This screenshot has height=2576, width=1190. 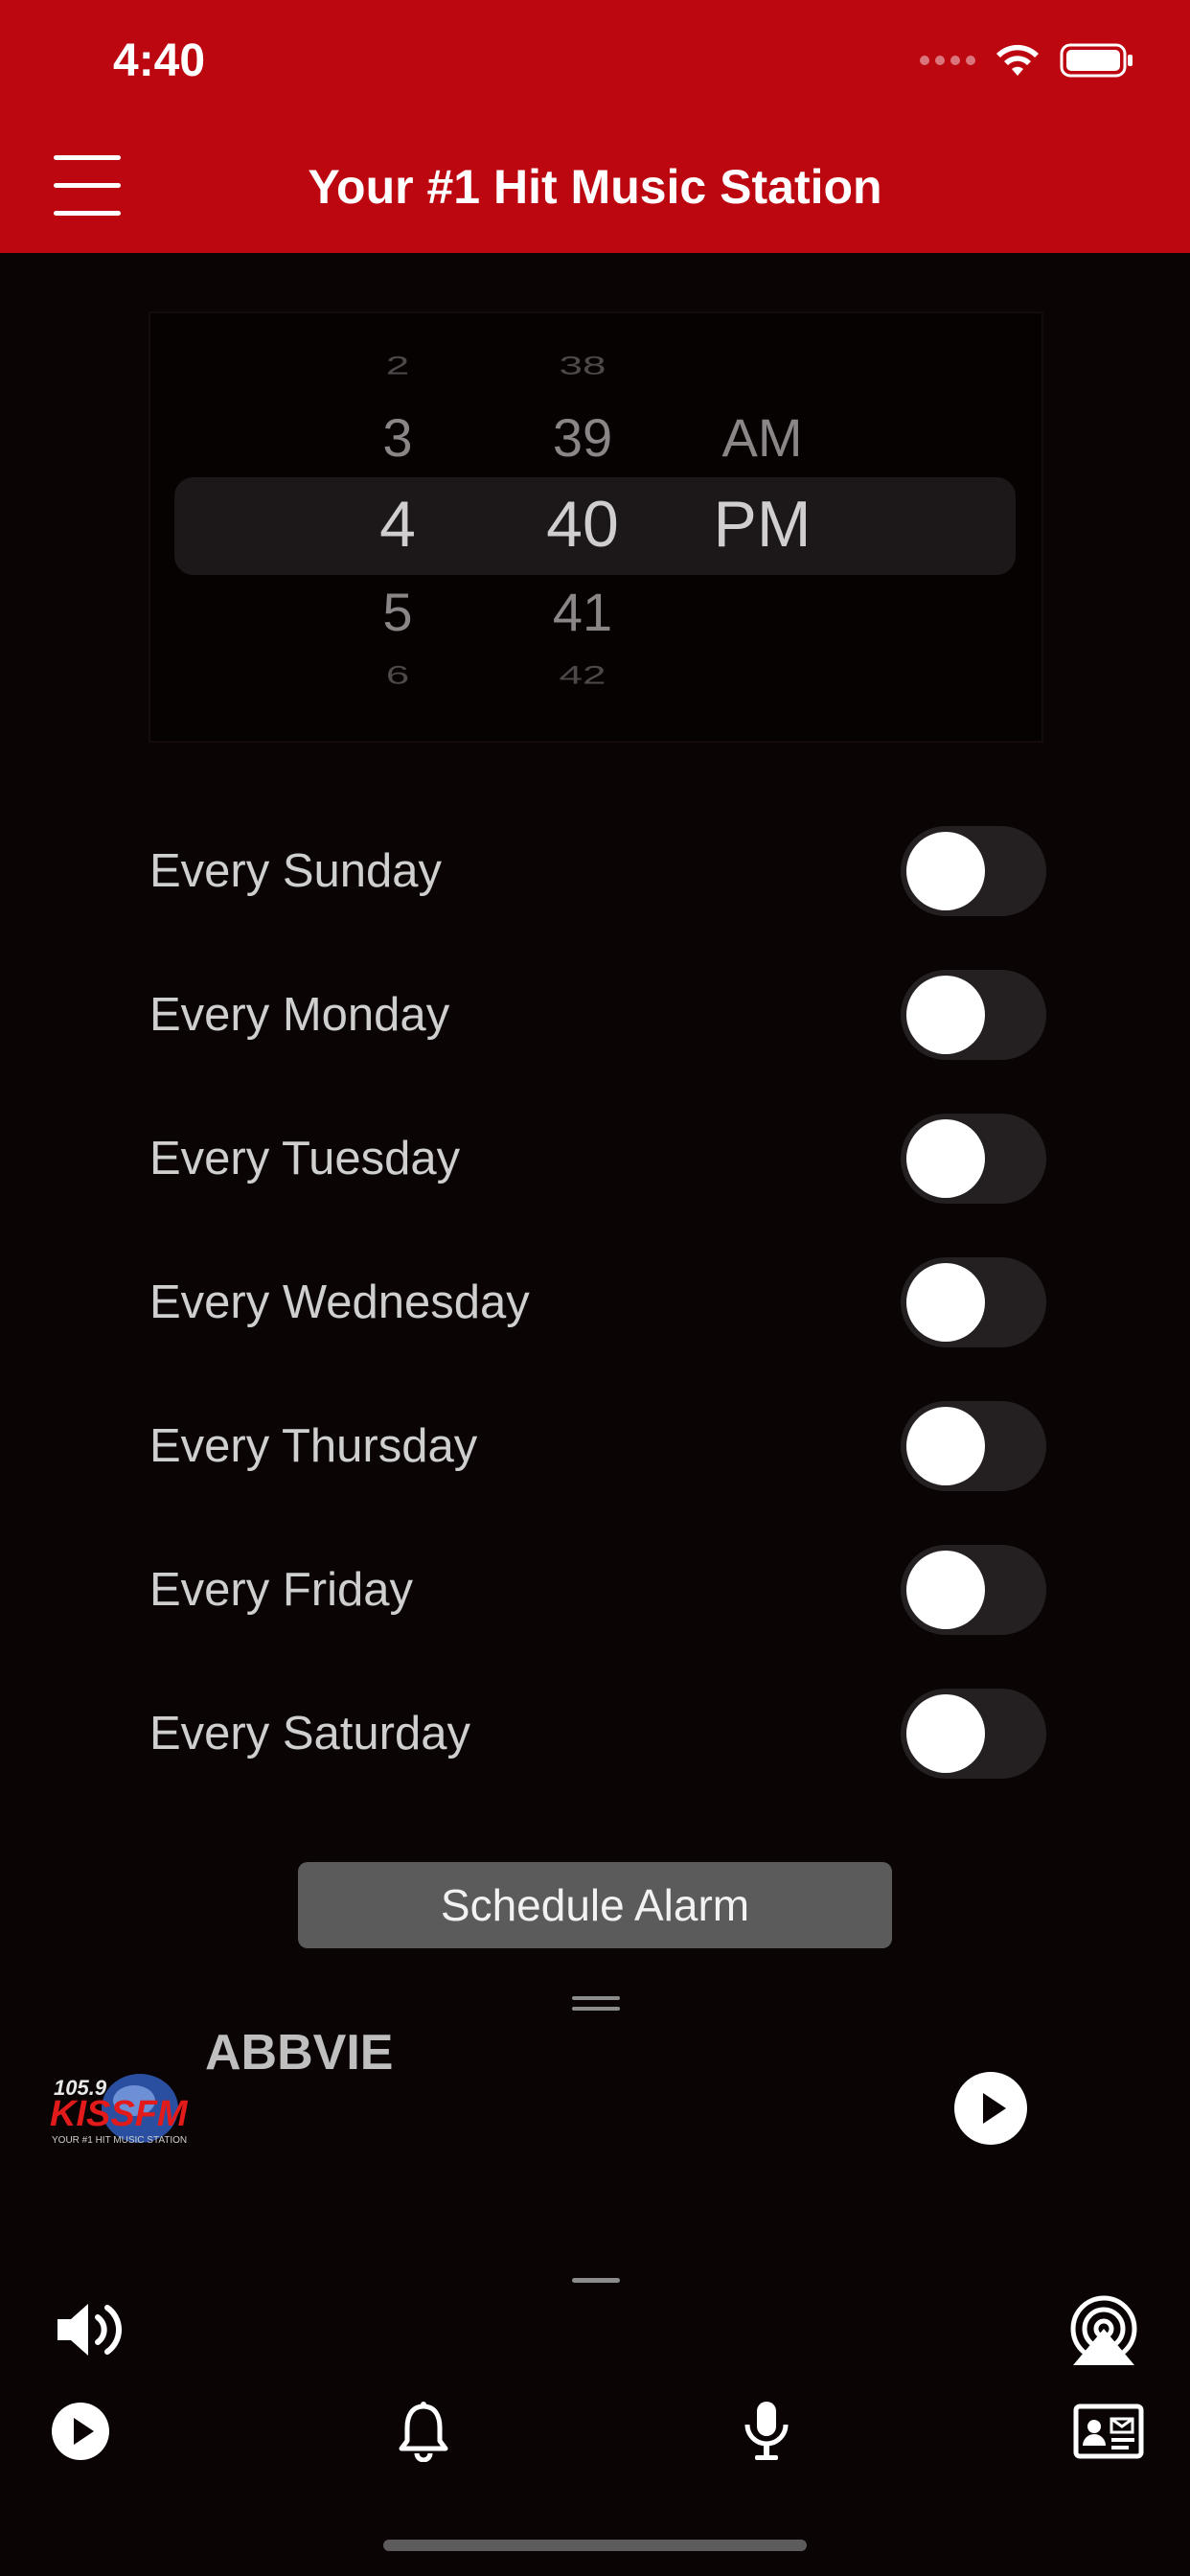 I want to click on picker-hour-option: 3, so click(x=397, y=437).